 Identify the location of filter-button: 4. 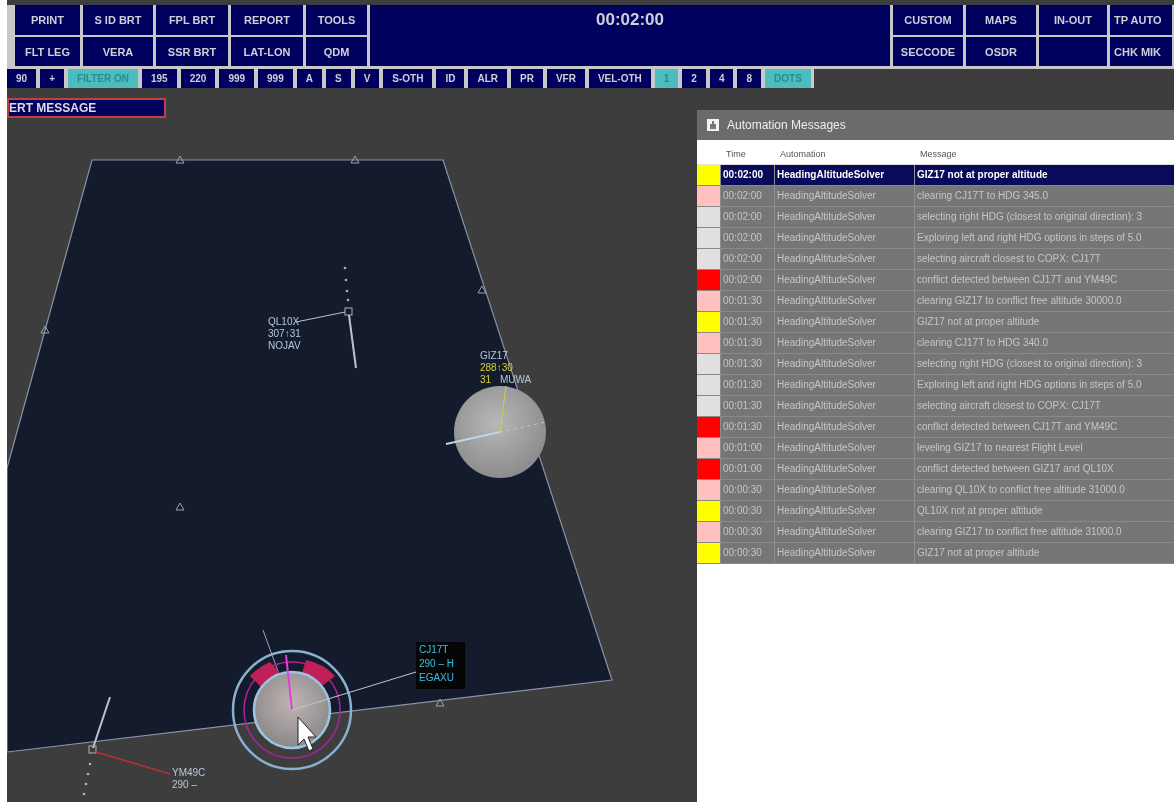
(721, 78).